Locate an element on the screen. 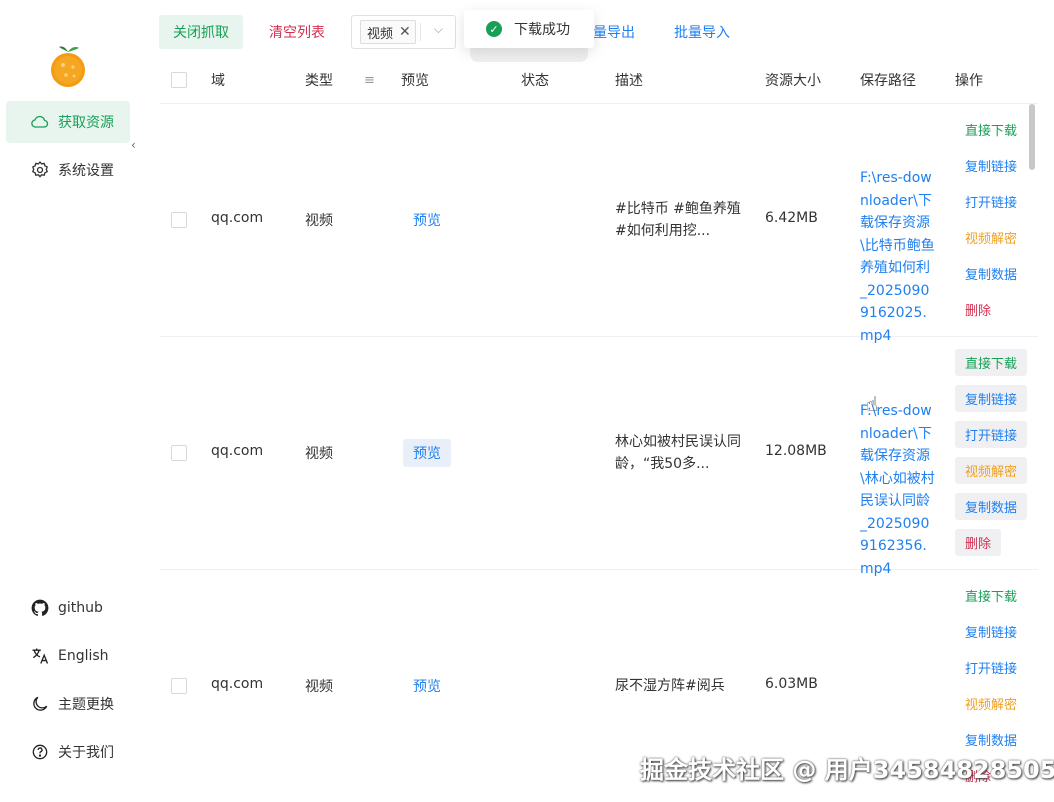 The width and height of the screenshot is (1054, 802). check-circle-icon: ✓ is located at coordinates (494, 29).